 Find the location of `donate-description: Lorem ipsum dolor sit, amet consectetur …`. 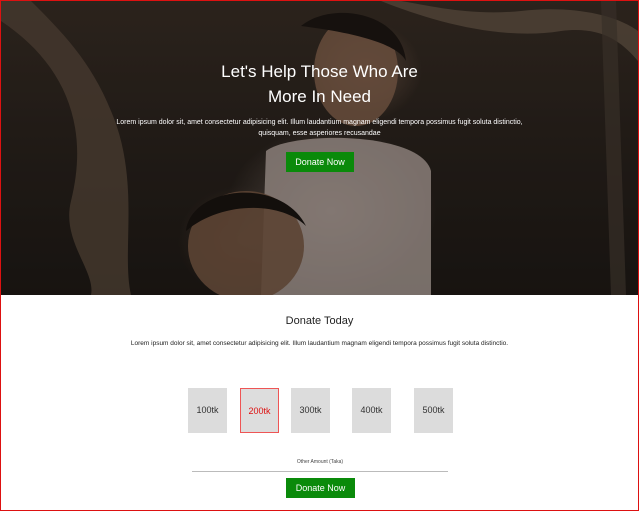

donate-description: Lorem ipsum dolor sit, amet consectetur … is located at coordinates (319, 343).